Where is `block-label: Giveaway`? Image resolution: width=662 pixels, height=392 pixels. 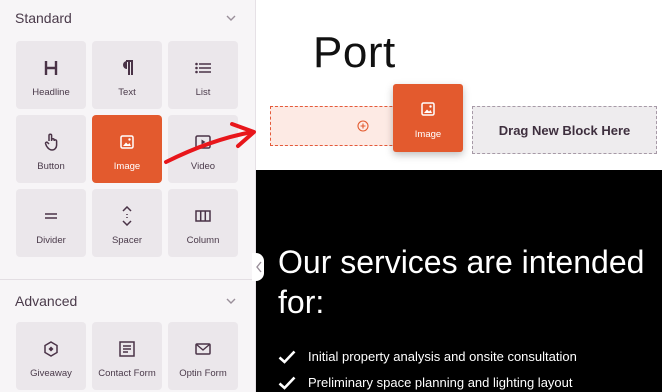
block-label: Giveaway is located at coordinates (51, 373).